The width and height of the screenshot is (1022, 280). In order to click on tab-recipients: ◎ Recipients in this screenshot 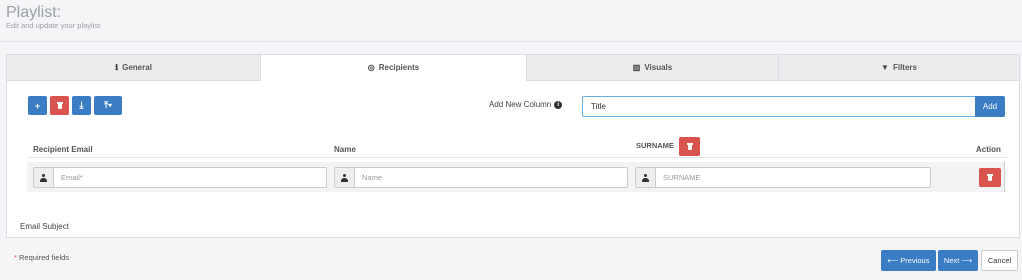, I will do `click(394, 68)`.